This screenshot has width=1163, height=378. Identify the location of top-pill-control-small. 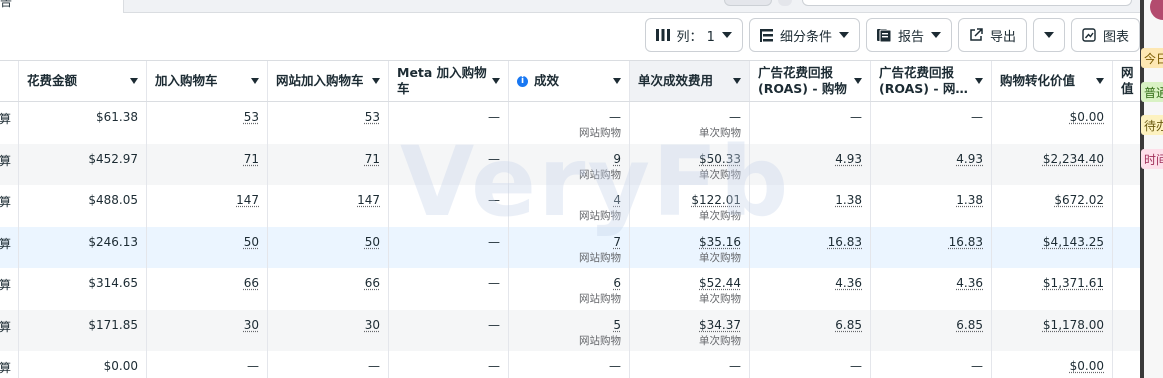
(785, 3).